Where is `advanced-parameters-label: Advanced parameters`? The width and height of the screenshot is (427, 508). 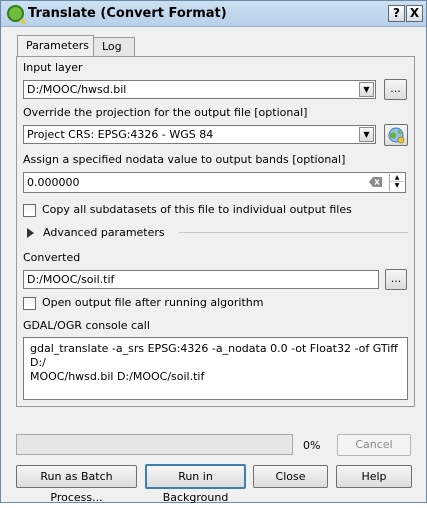 advanced-parameters-label: Advanced parameters is located at coordinates (104, 232).